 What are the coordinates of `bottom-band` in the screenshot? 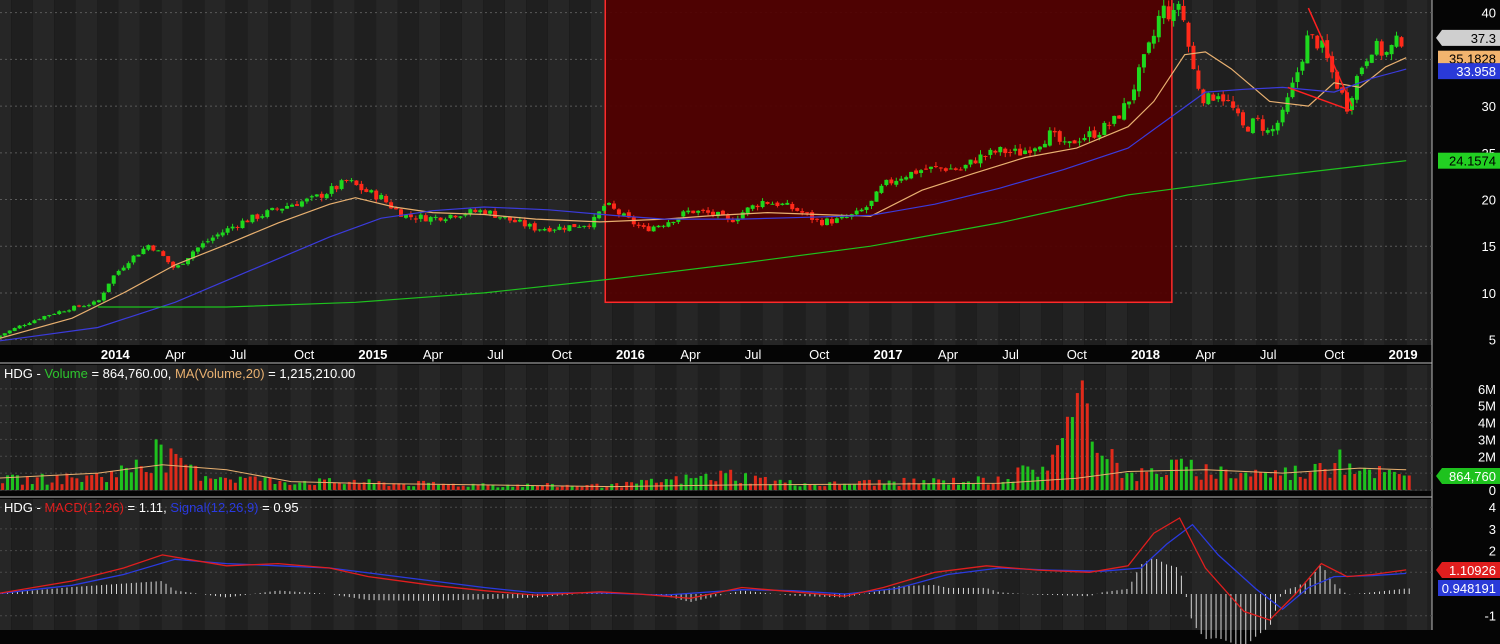 It's located at (750, 637).